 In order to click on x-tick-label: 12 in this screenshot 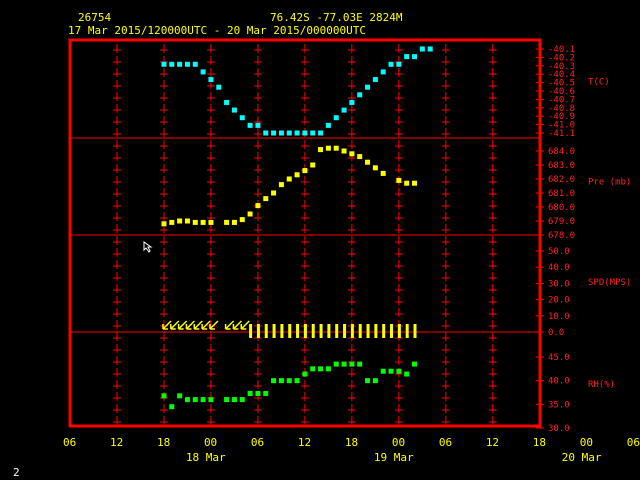, I will do `click(304, 442)`.